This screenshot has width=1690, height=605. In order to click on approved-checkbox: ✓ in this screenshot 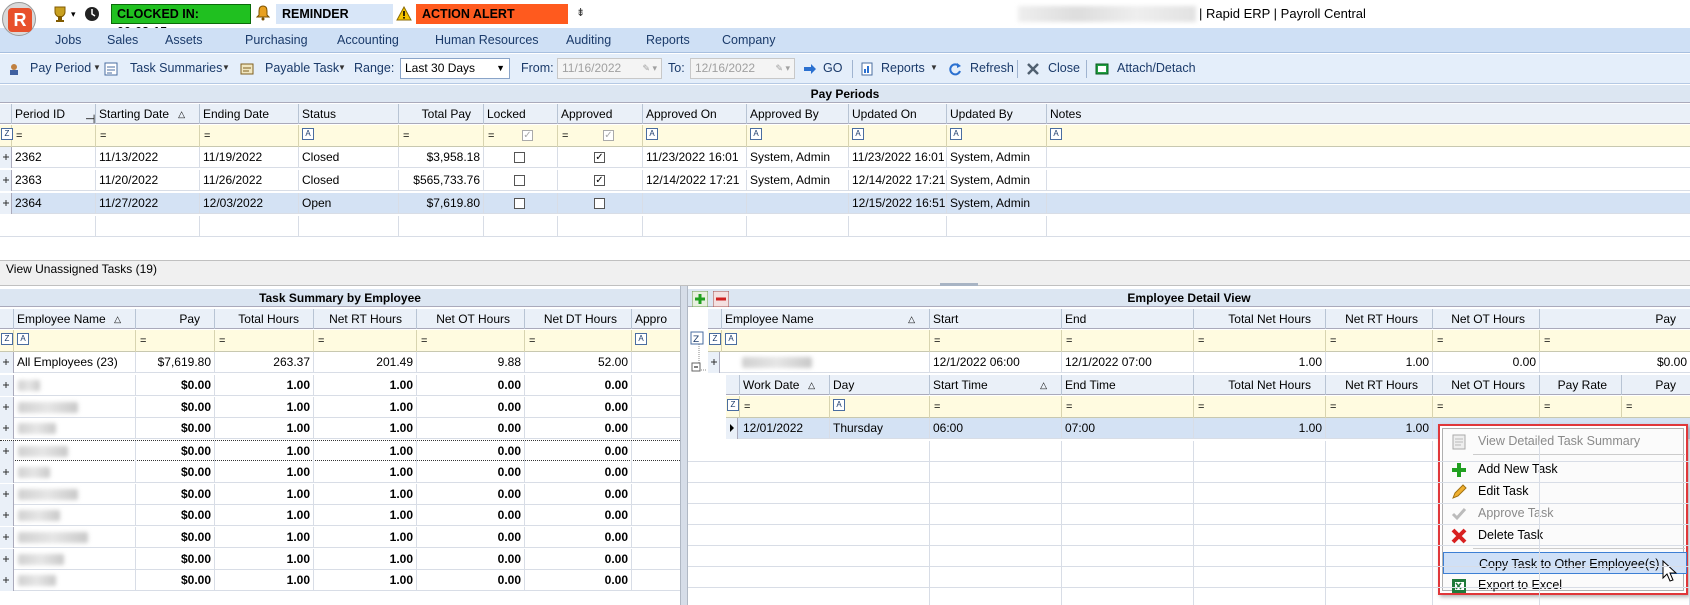, I will do `click(599, 157)`.